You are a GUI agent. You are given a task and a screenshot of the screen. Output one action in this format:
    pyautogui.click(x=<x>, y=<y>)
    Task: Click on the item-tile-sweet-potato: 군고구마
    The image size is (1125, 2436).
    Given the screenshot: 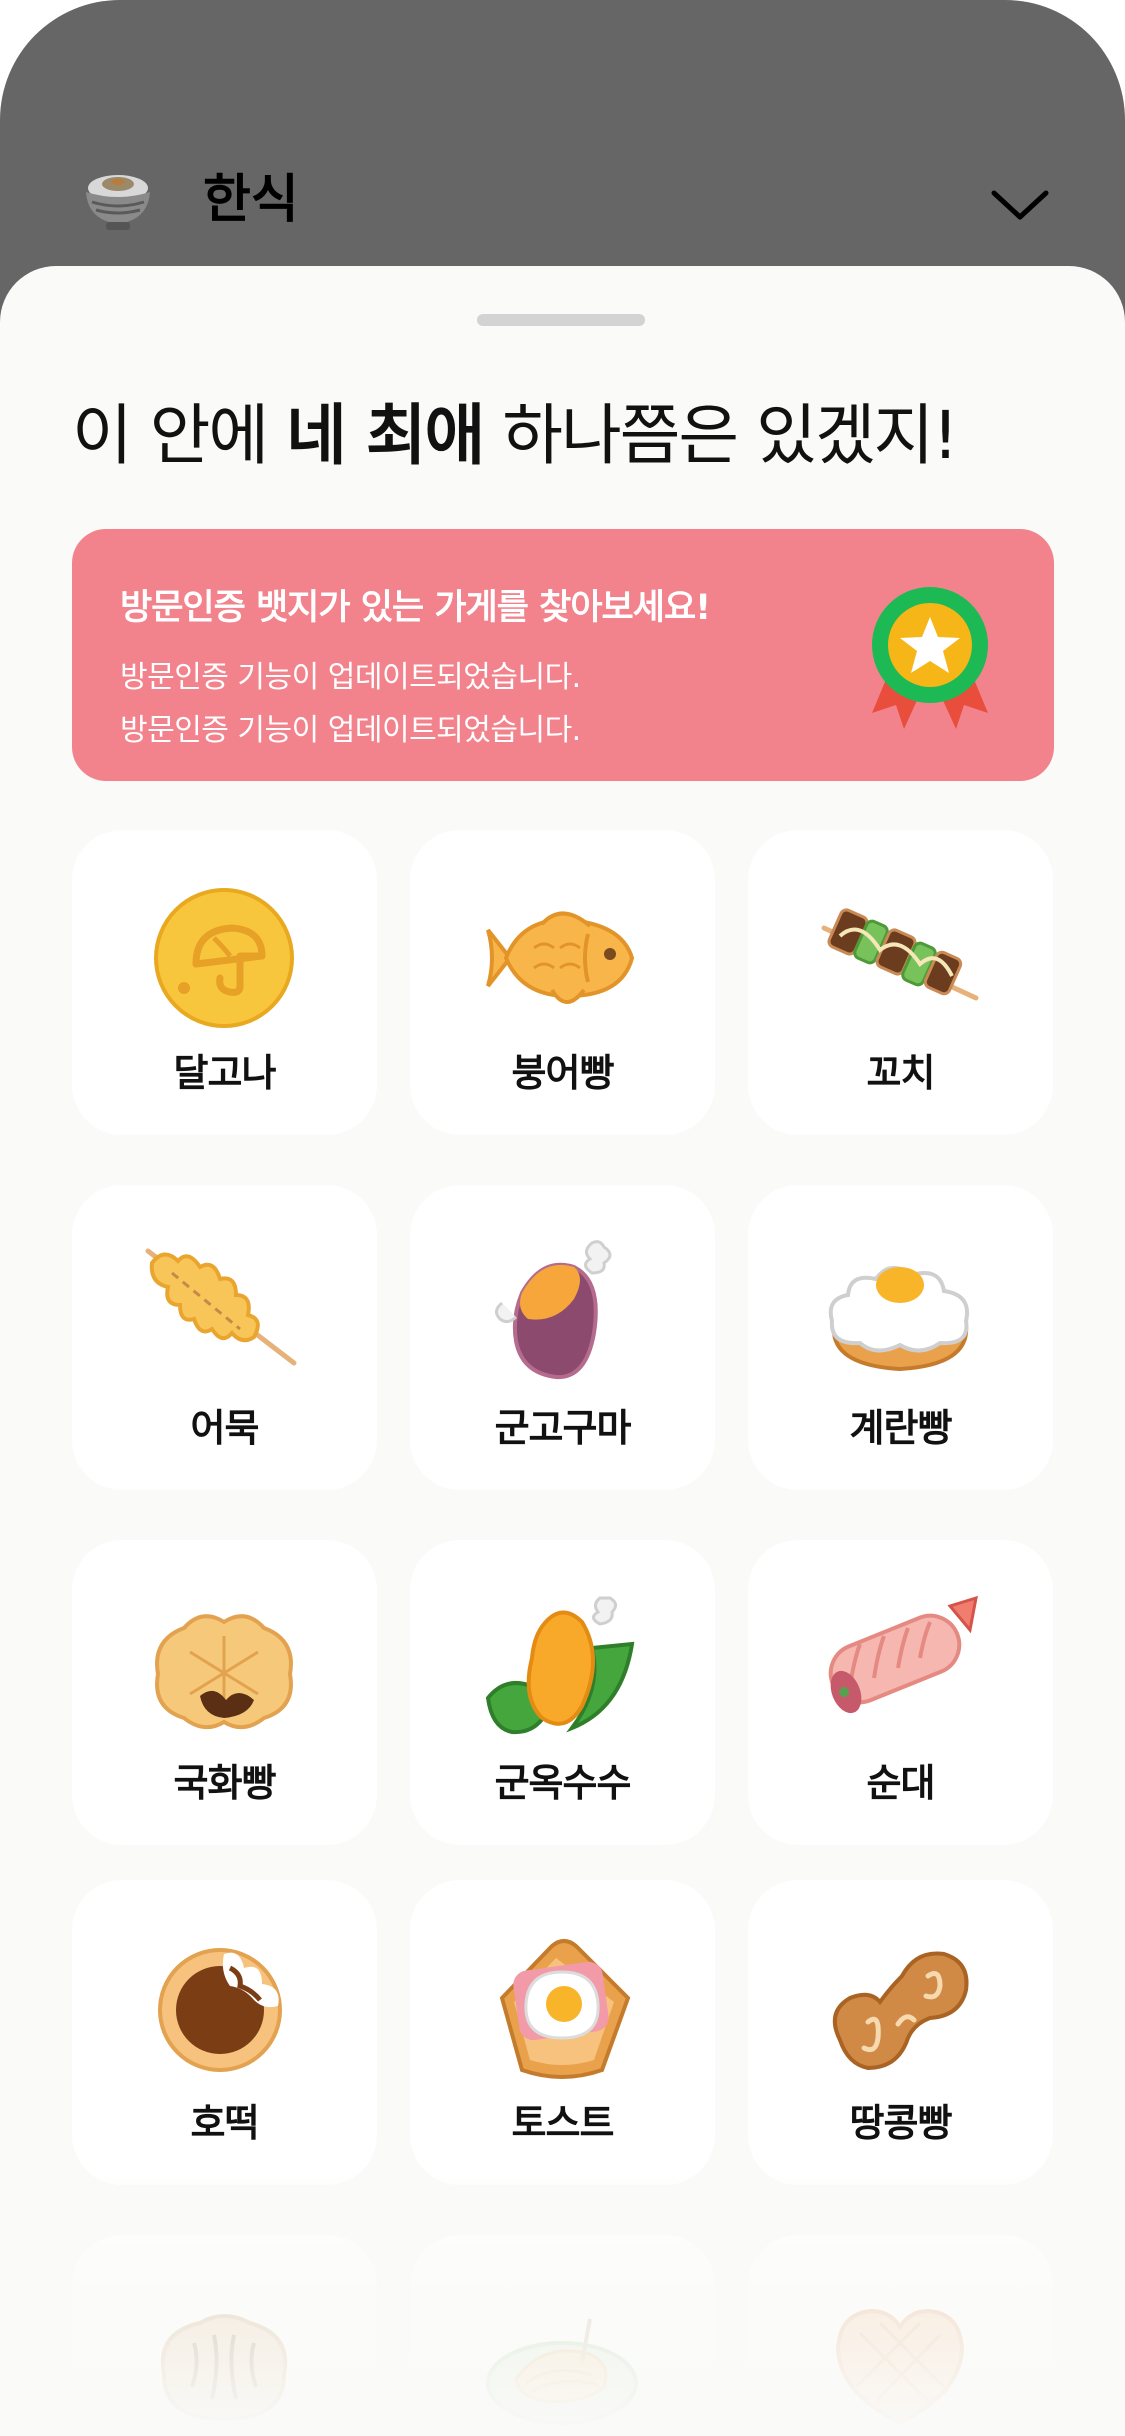 What is the action you would take?
    pyautogui.click(x=562, y=1337)
    